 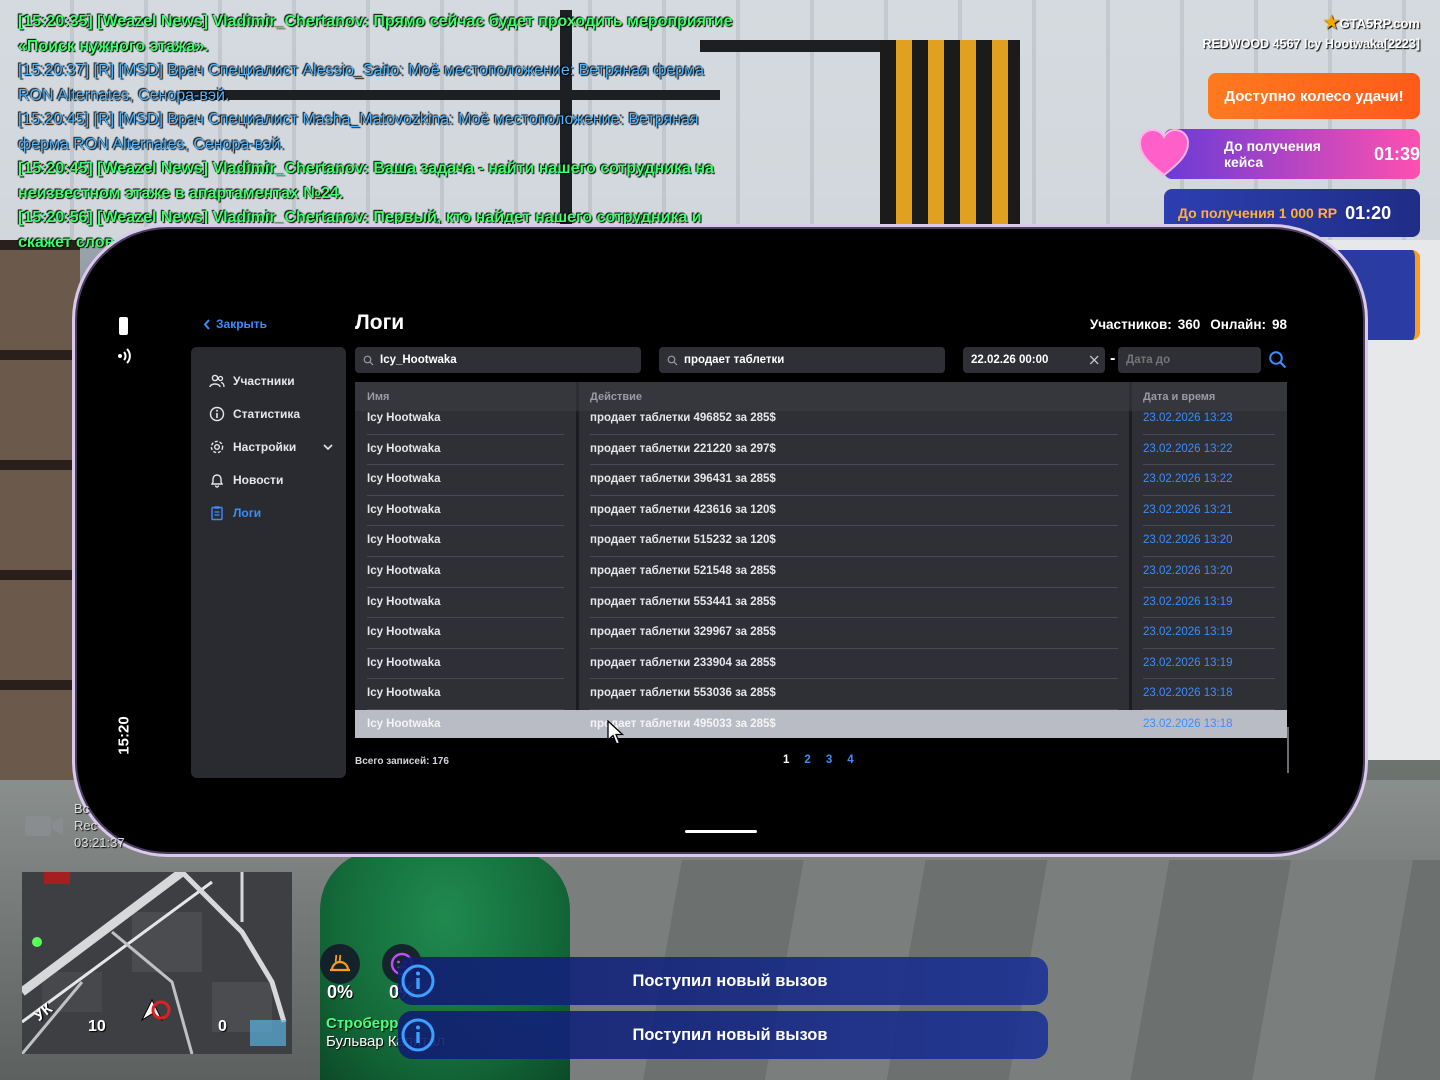 What do you see at coordinates (82, 808) in the screenshot?
I see `rec-line: Bc` at bounding box center [82, 808].